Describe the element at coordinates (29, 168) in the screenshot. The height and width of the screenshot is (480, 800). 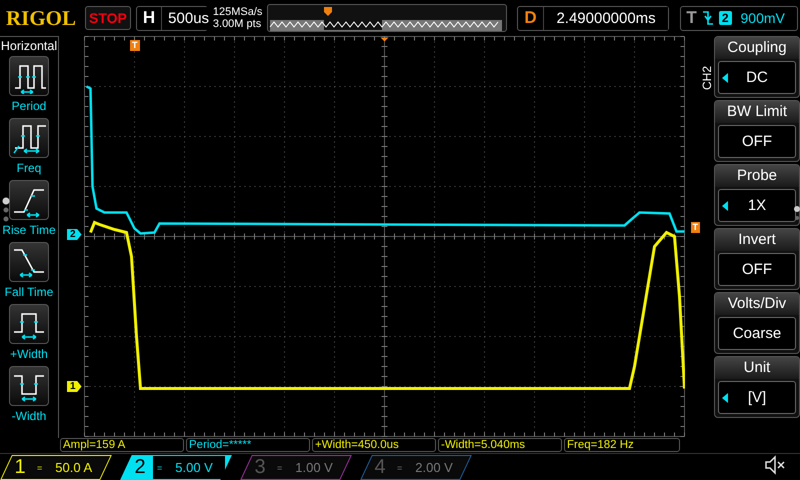
I see `measure-label: Freq` at that location.